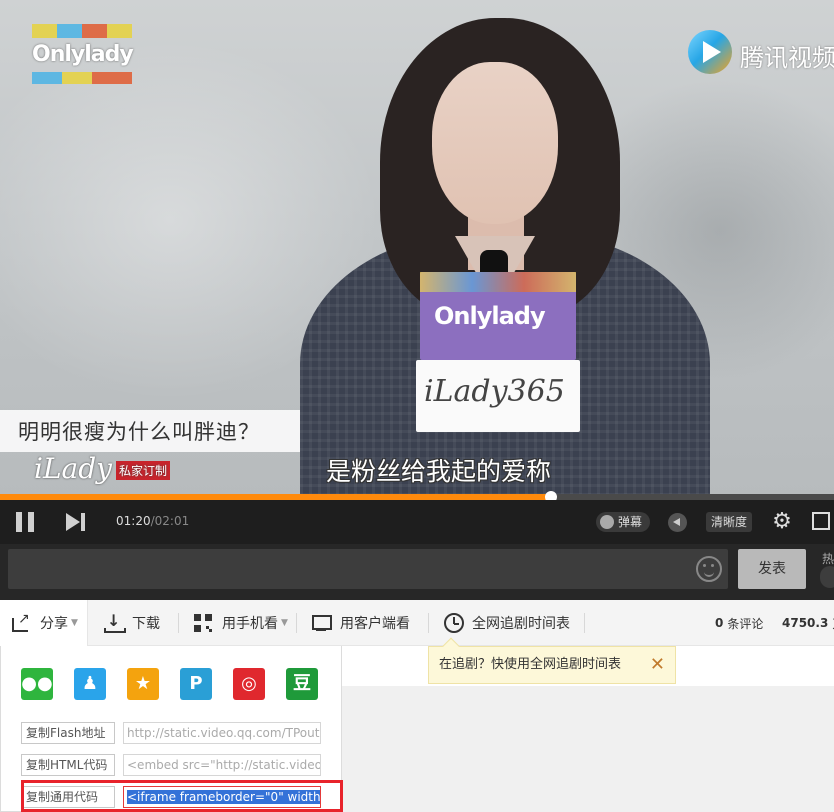 This screenshot has height=812, width=834. What do you see at coordinates (150, 431) in the screenshot?
I see `question-banner: 明明很瘦为什么叫胖迪？` at bounding box center [150, 431].